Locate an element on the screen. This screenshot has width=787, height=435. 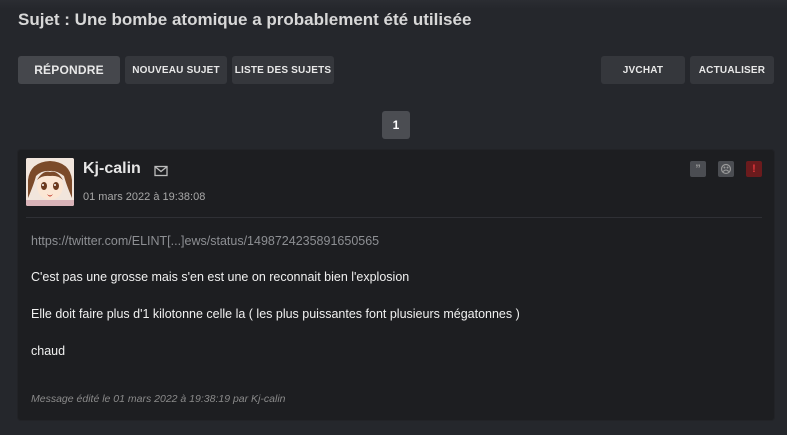
post-author: Kj-calin is located at coordinates (112, 169).